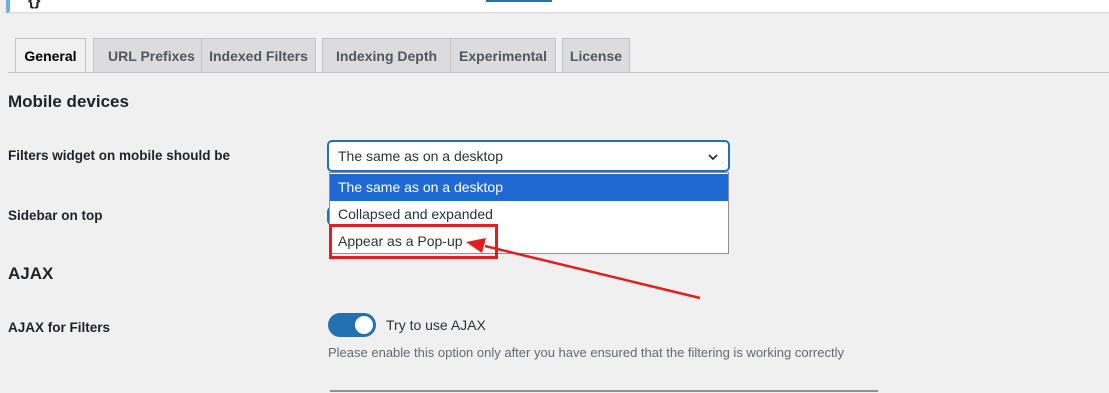  I want to click on tabs-divider, so click(558, 72).